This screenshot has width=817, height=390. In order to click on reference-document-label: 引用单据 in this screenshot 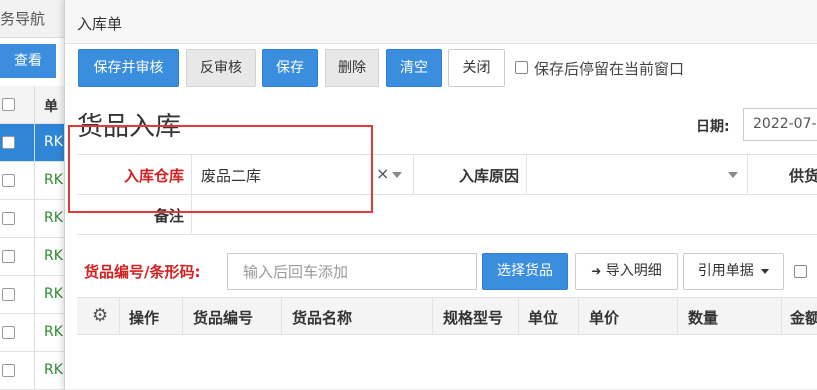, I will do `click(725, 271)`.